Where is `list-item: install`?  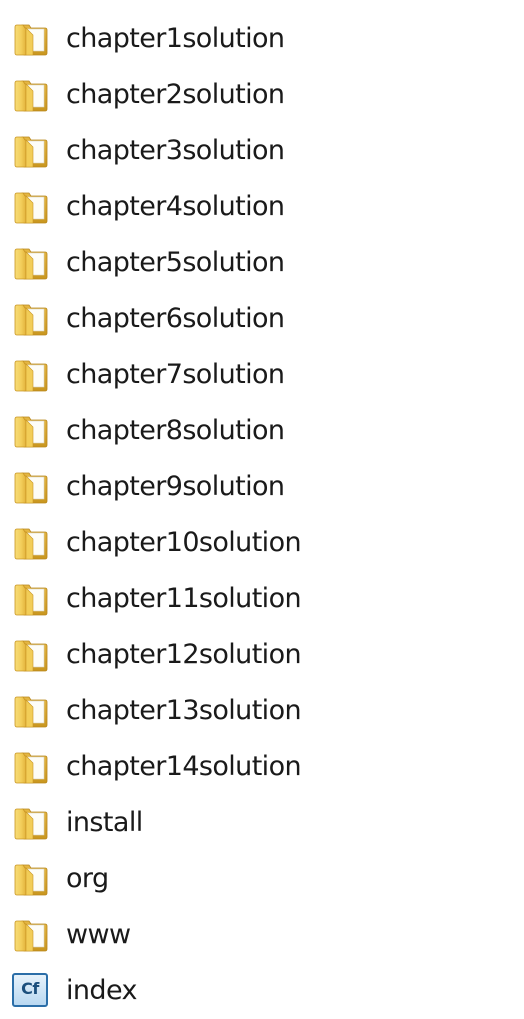 list-item: install is located at coordinates (262, 823).